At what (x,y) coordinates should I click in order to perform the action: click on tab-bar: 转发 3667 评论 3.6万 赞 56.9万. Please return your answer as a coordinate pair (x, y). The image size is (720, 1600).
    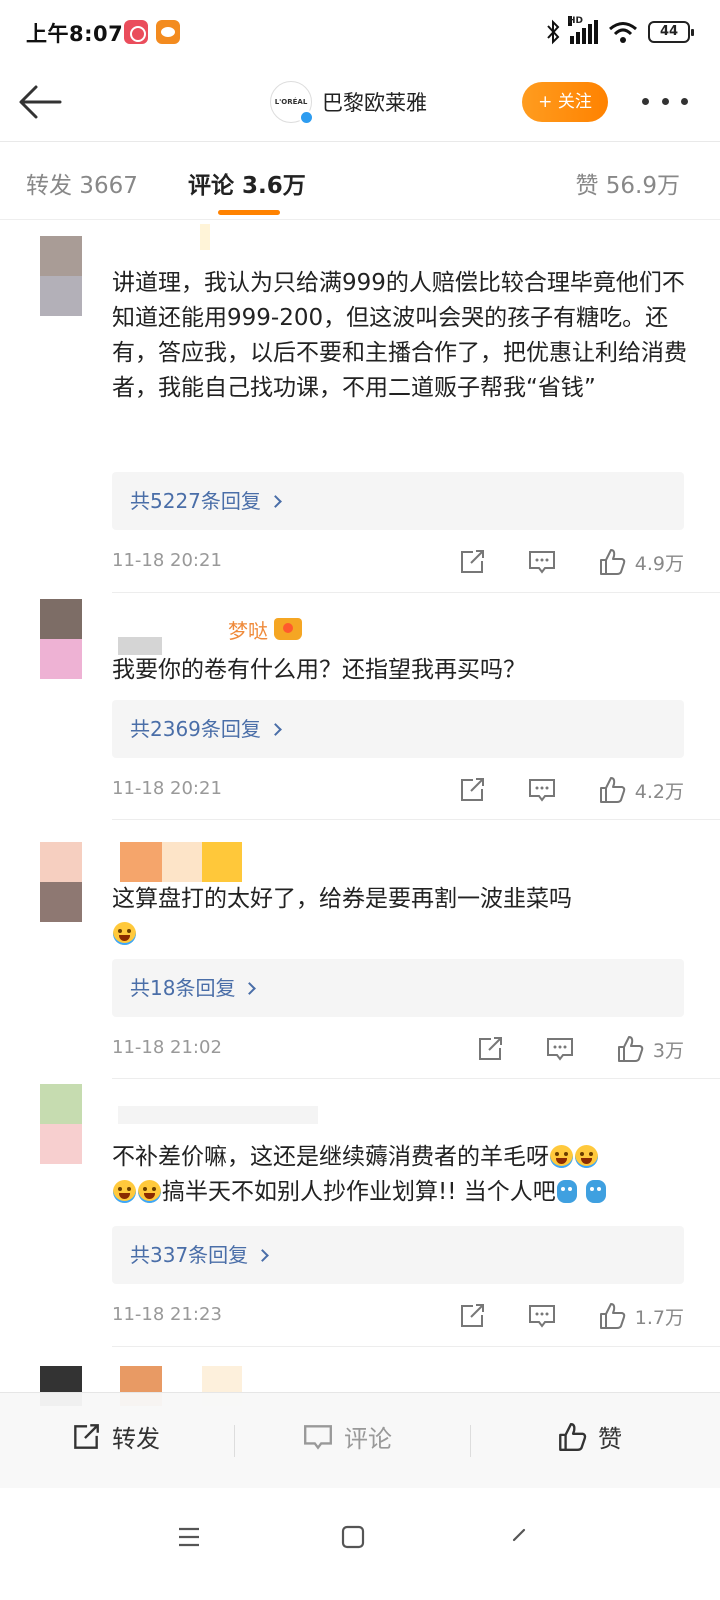
    Looking at the image, I should click on (360, 181).